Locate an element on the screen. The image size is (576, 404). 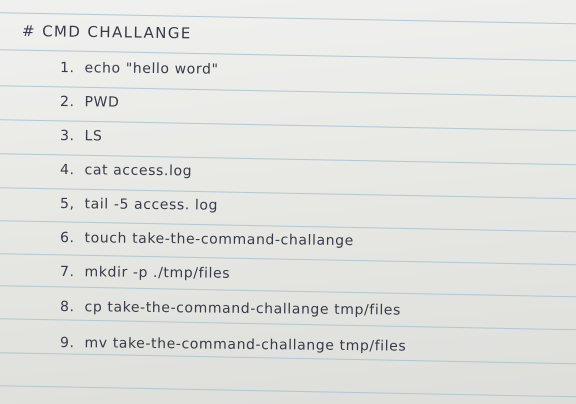
item-text: cat access.log is located at coordinates (138, 171).